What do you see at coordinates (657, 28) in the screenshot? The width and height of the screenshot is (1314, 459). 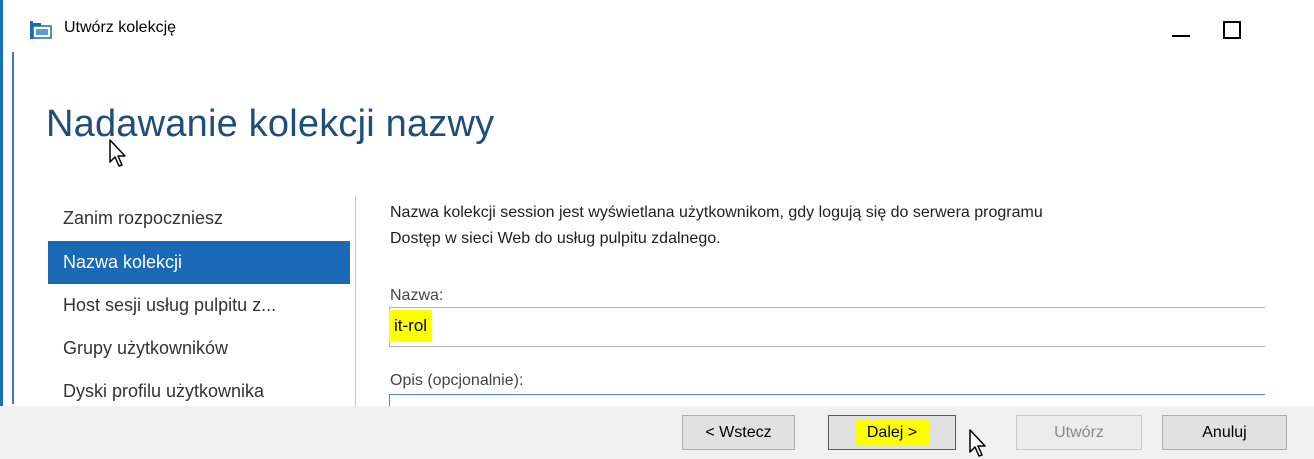 I see `title-bar: Utwórz kolekcję` at bounding box center [657, 28].